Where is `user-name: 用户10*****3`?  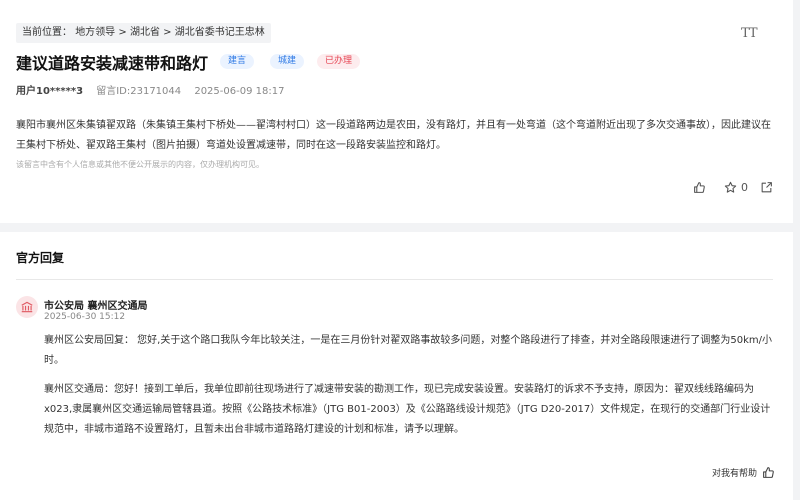
user-name: 用户10*****3 is located at coordinates (50, 91).